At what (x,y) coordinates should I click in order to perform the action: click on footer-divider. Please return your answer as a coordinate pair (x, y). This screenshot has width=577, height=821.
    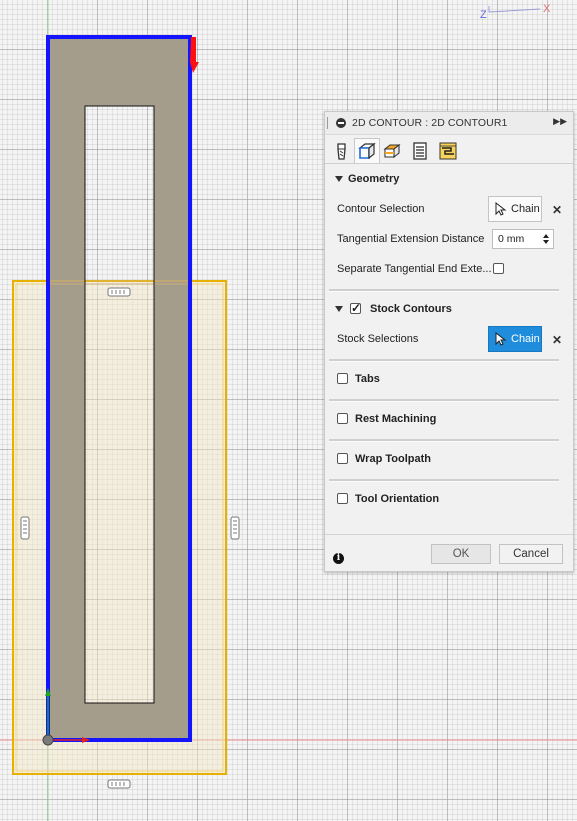
    Looking at the image, I should click on (449, 534).